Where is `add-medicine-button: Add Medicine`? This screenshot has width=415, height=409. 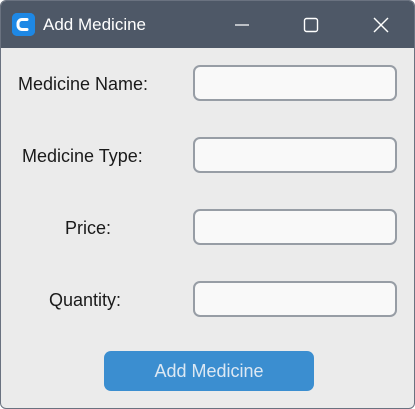
add-medicine-button: Add Medicine is located at coordinates (209, 371).